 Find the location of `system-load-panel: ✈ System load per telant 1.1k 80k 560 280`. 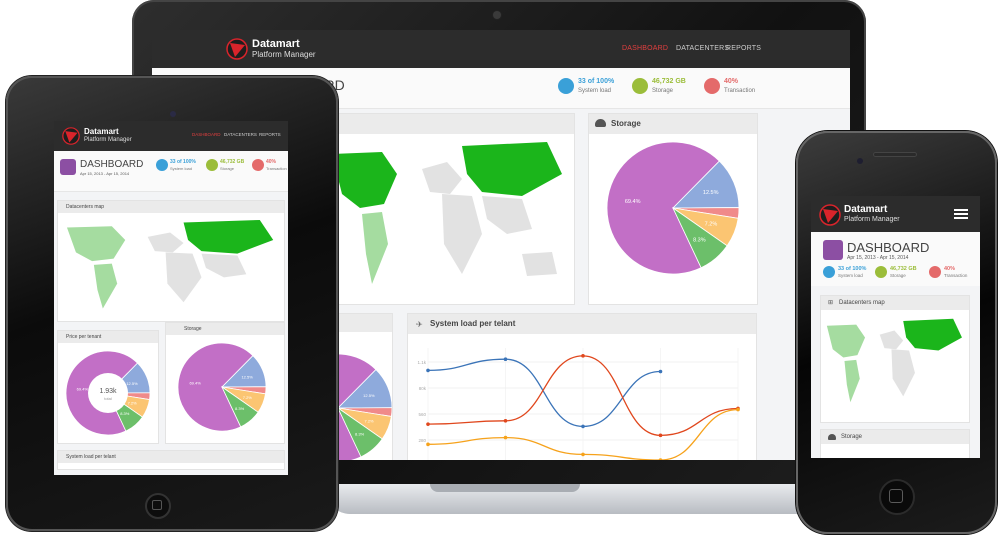

system-load-panel: ✈ System load per telant 1.1k 80k 560 280 is located at coordinates (582, 387).